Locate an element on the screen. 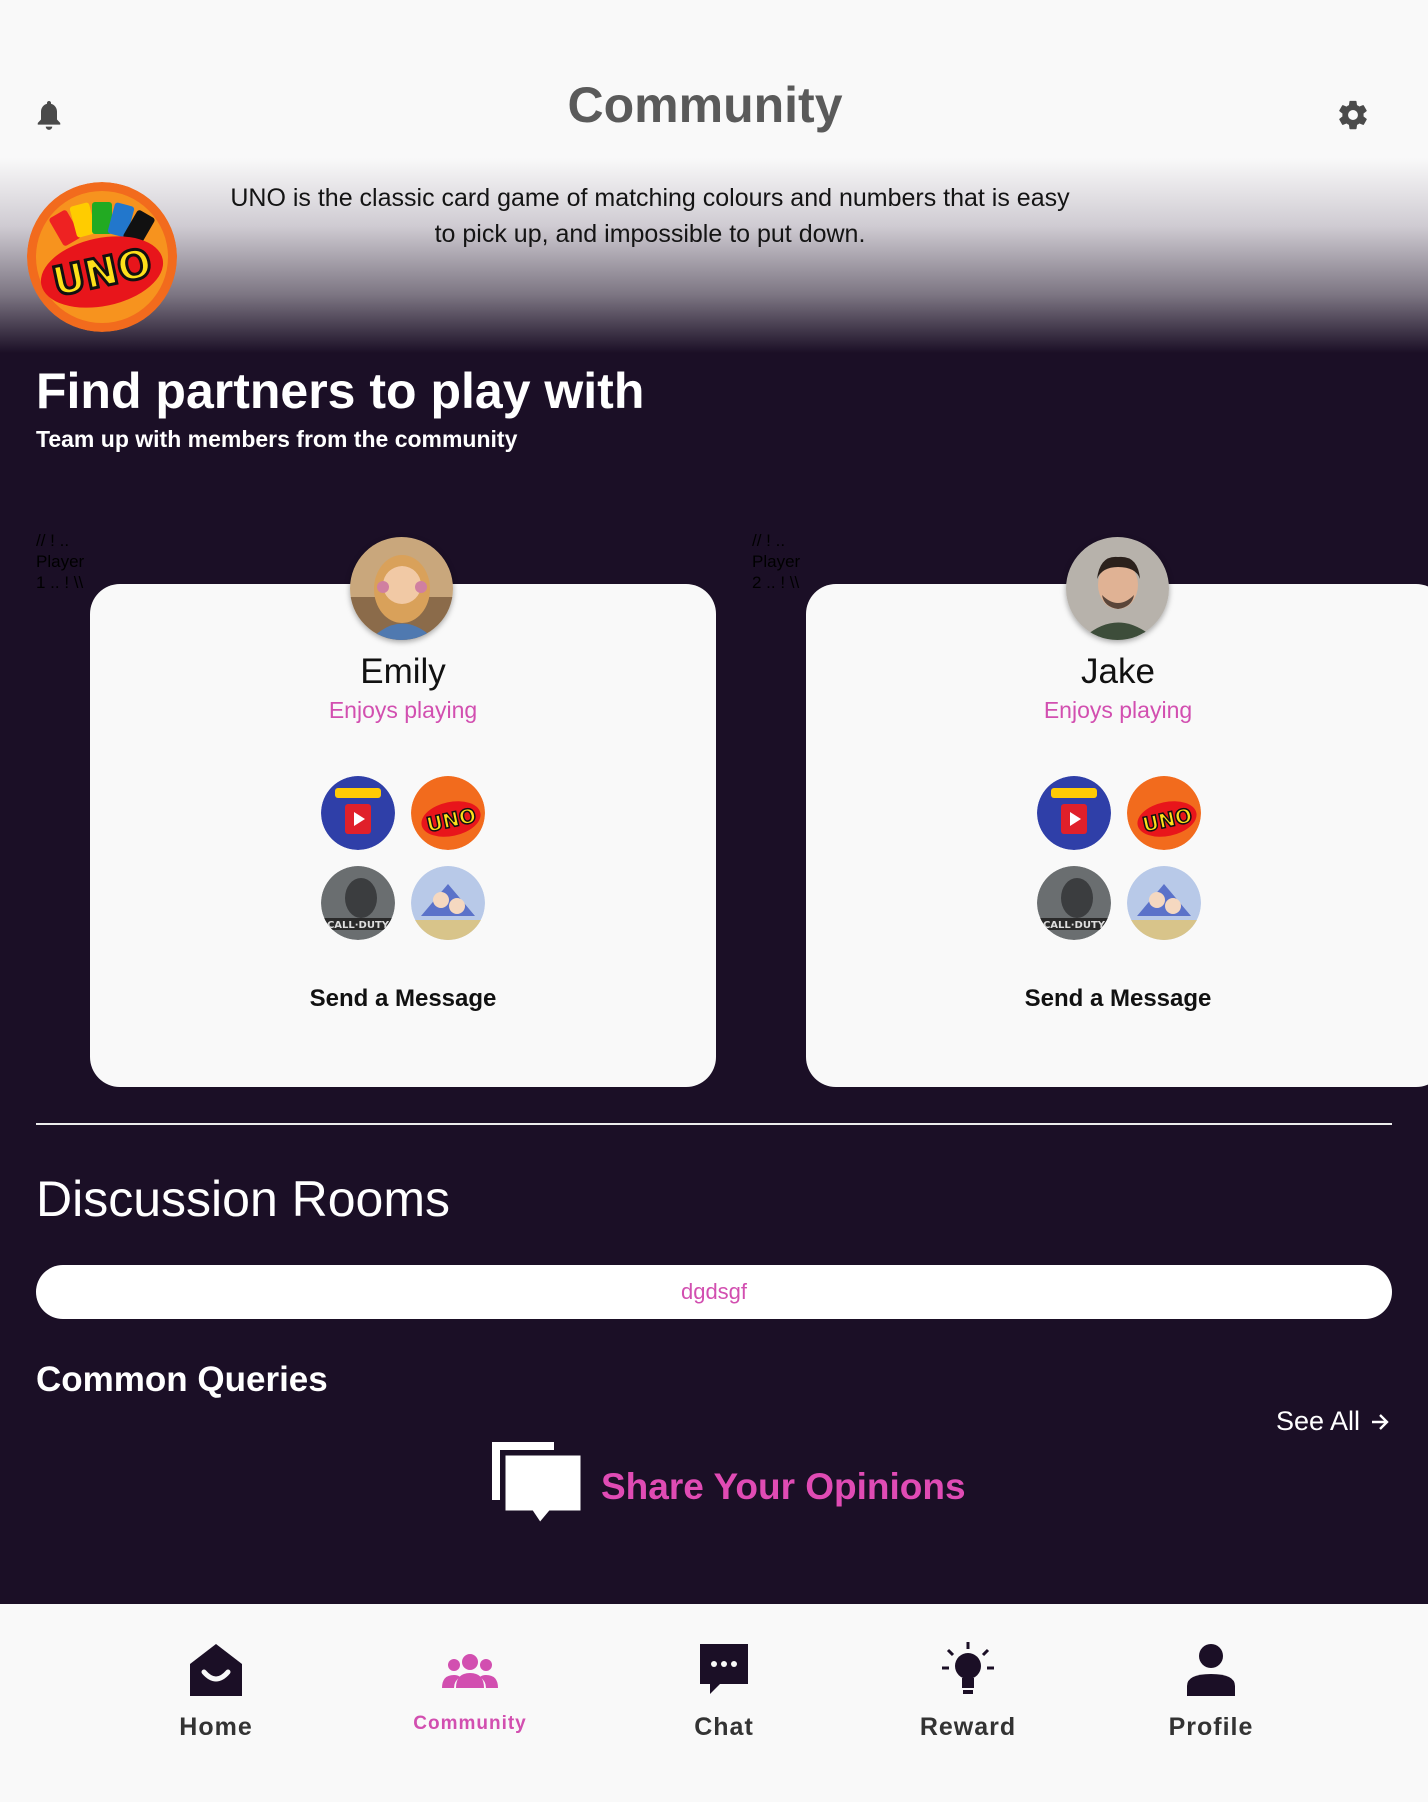 This screenshot has height=1802, width=1428. gear-icon is located at coordinates (1353, 115).